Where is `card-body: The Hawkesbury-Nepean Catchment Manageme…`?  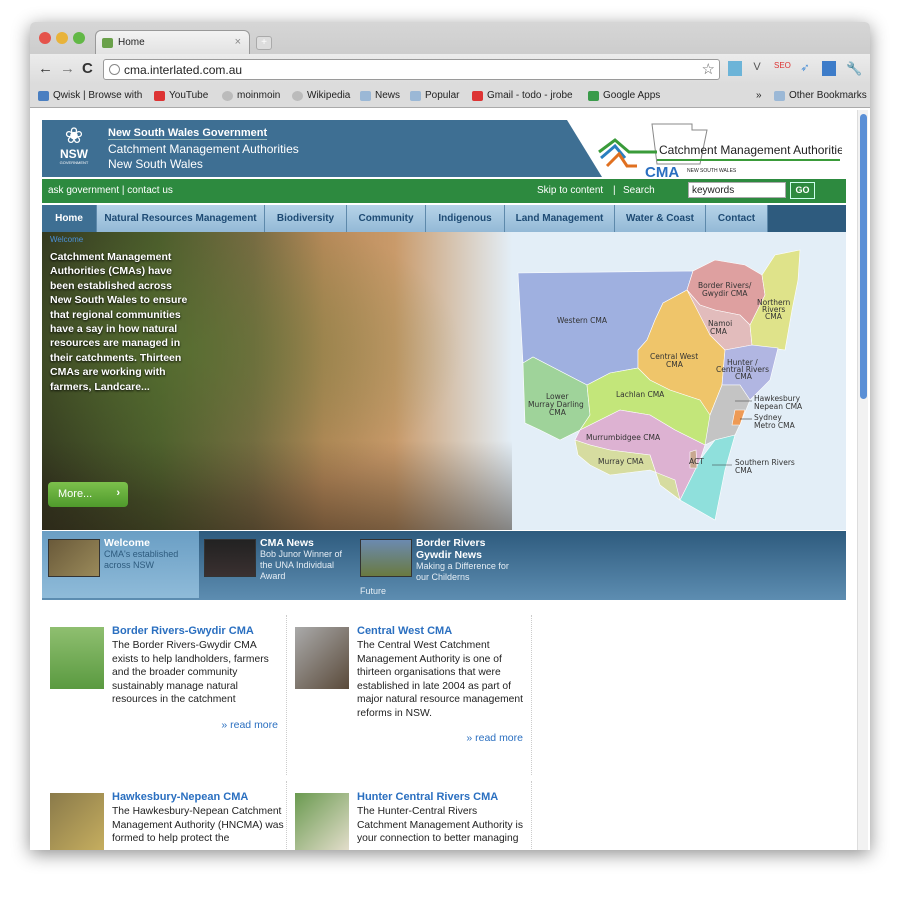 card-body: The Hawkesbury-Nepean Catchment Manageme… is located at coordinates (198, 825).